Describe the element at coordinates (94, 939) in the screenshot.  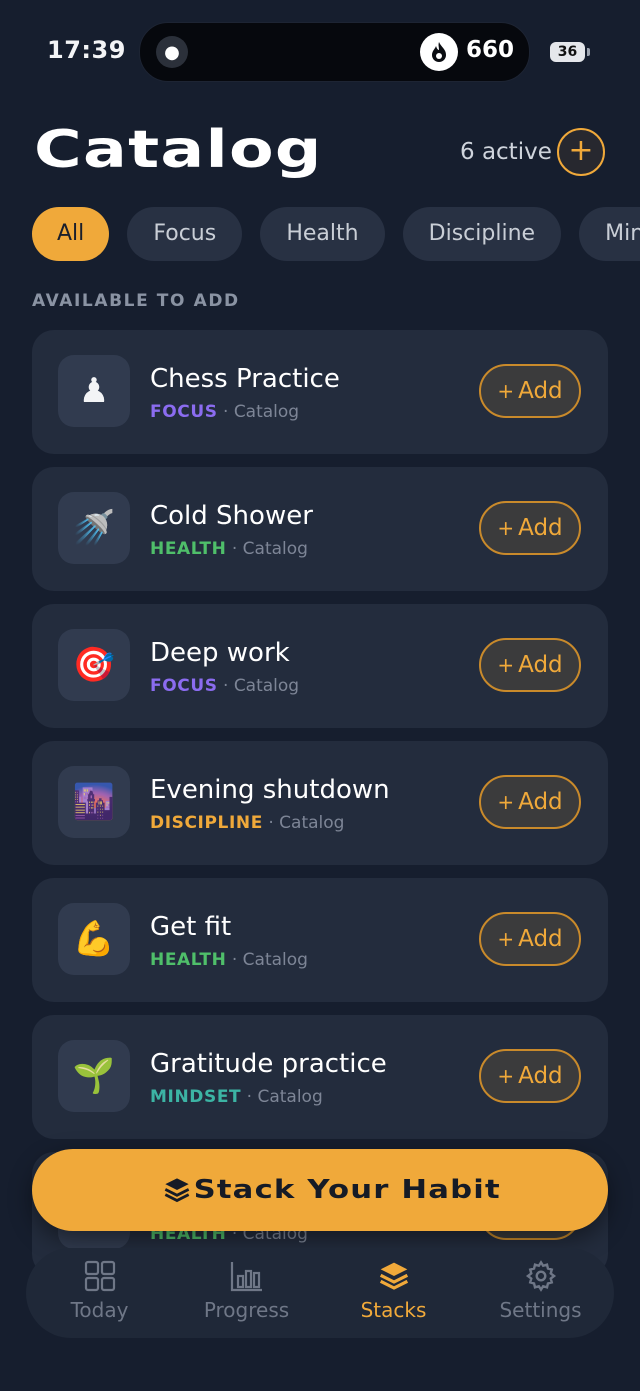
I see `habit-emoji-icon: 💪` at that location.